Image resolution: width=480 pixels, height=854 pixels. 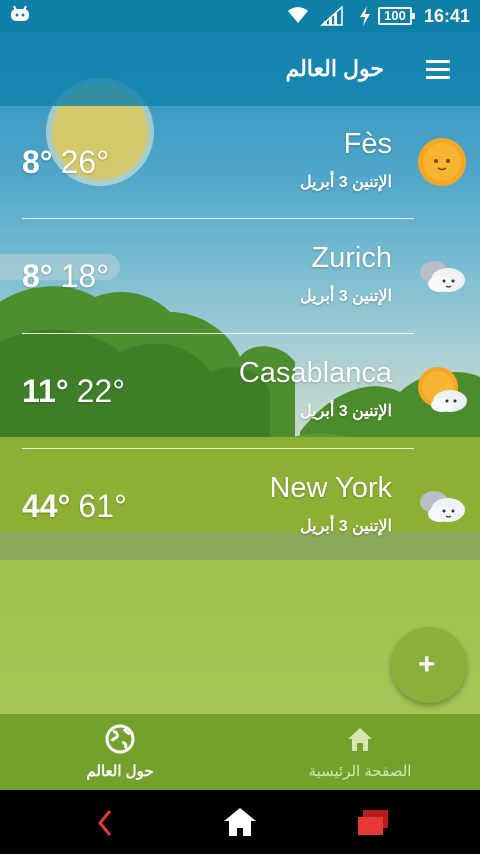 I want to click on temperature-range: 8° 26°, so click(x=65, y=162).